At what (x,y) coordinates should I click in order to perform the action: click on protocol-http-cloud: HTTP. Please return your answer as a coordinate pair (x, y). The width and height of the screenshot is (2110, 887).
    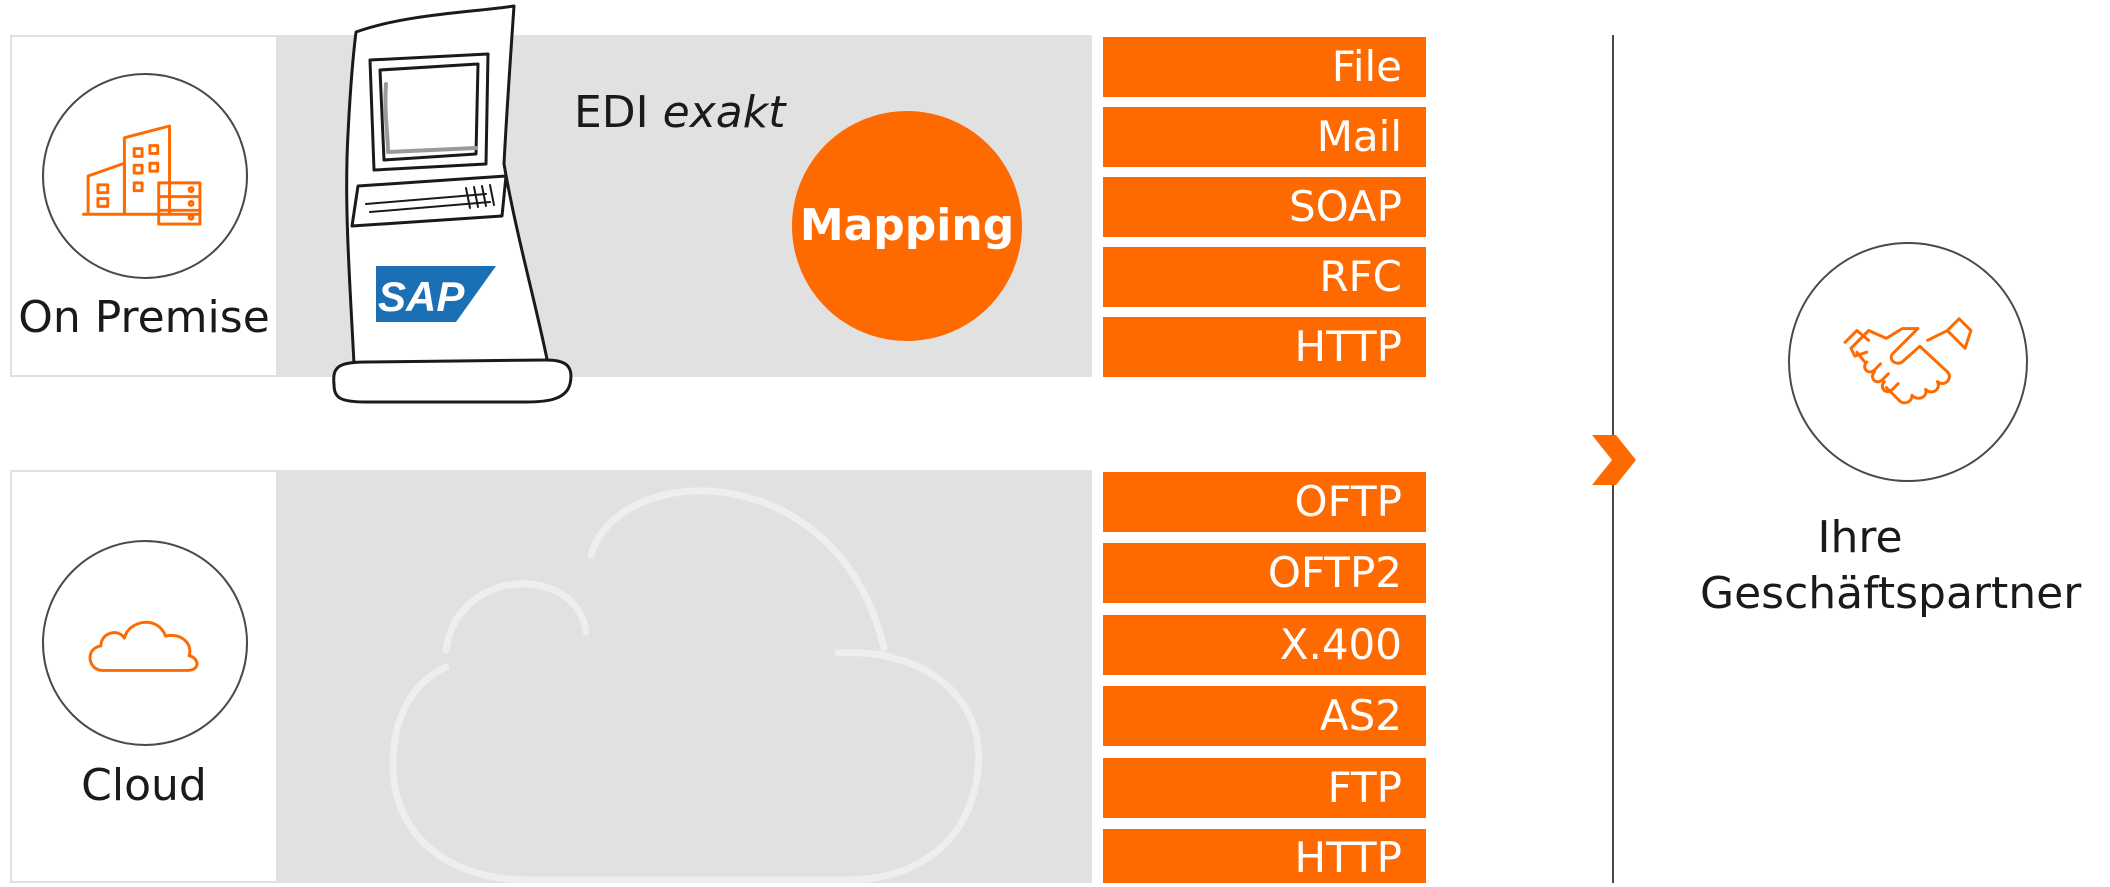
    Looking at the image, I should click on (1264, 856).